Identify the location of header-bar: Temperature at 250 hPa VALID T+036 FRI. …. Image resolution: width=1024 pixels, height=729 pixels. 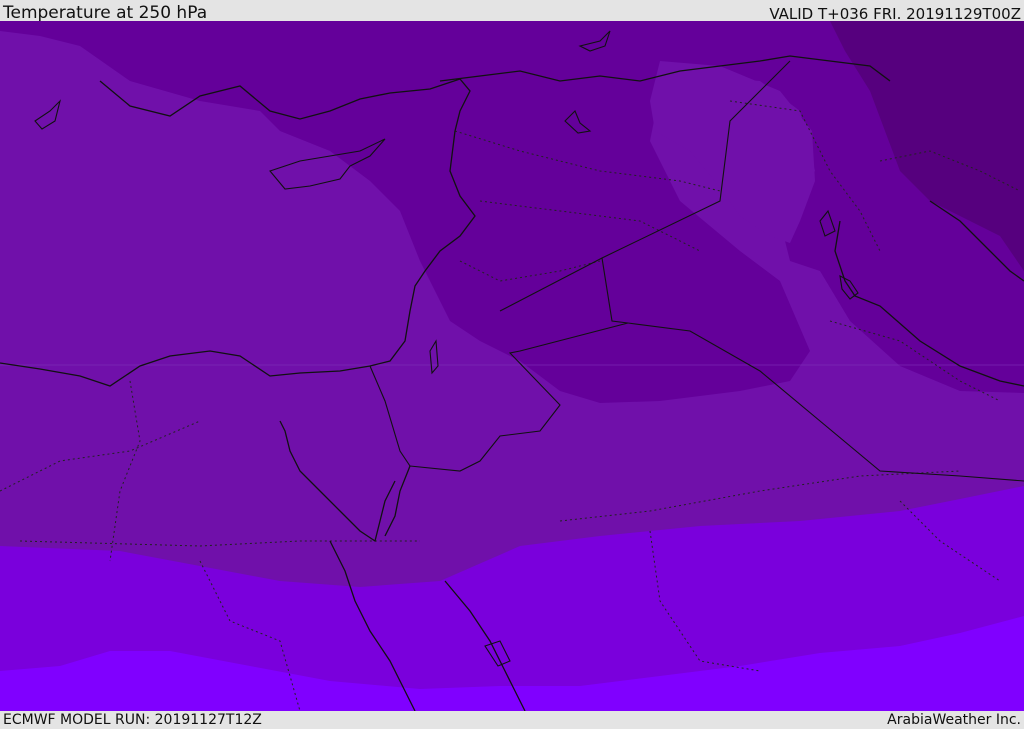
(512, 11).